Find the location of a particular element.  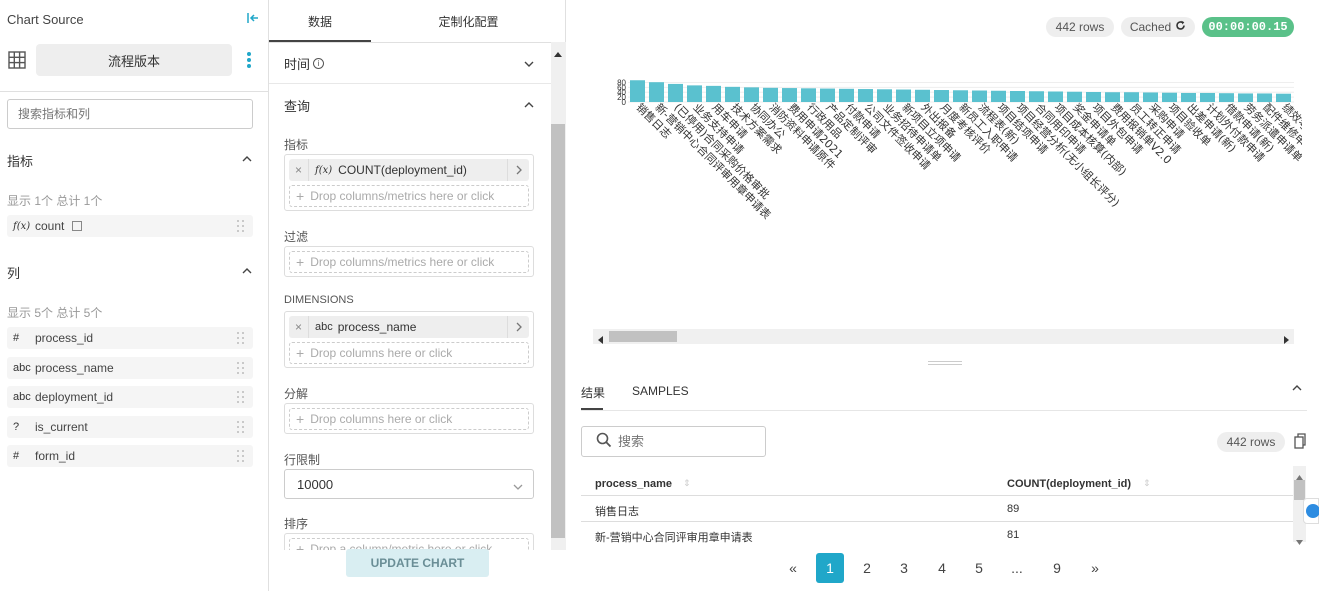

tab-results: 结果 is located at coordinates (593, 392).